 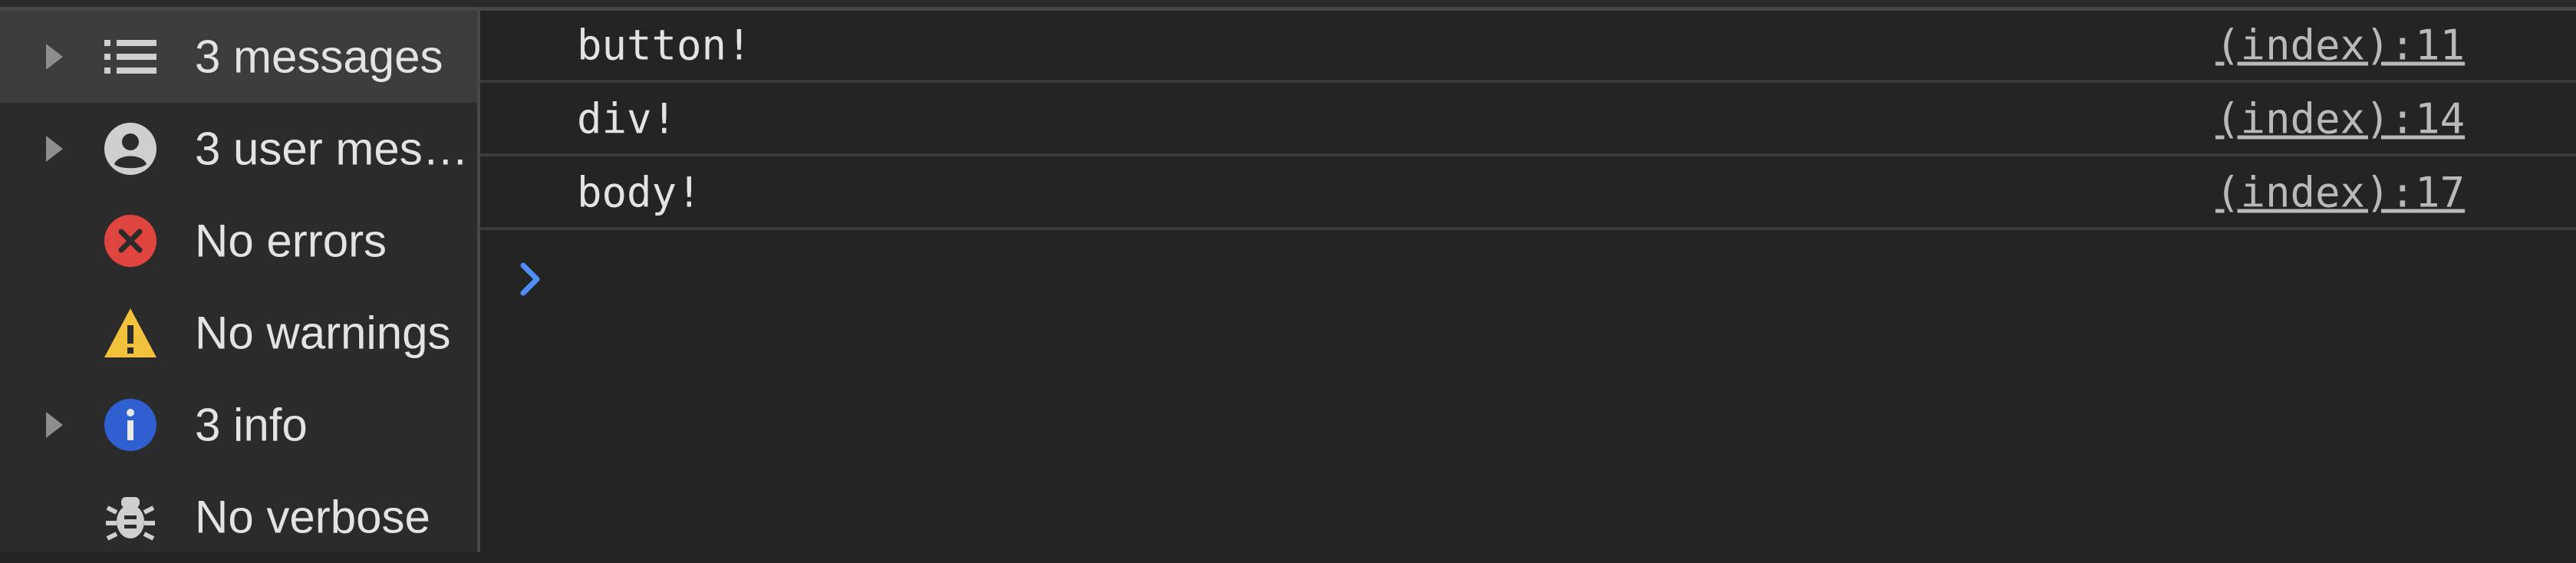 What do you see at coordinates (130, 332) in the screenshot?
I see `warning-icon` at bounding box center [130, 332].